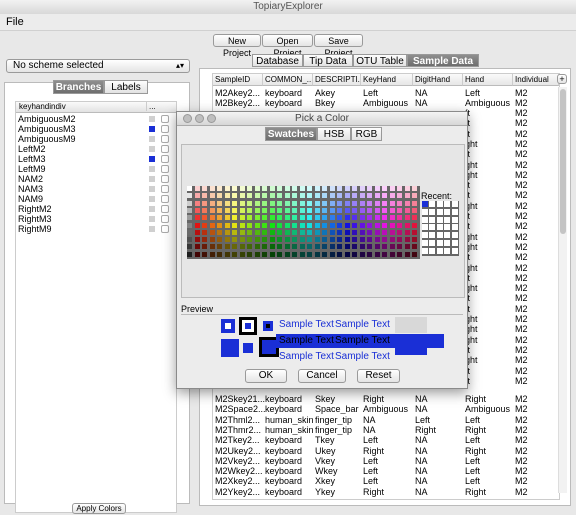  Describe the element at coordinates (96, 189) in the screenshot. I see `list-item: NAM3` at that location.